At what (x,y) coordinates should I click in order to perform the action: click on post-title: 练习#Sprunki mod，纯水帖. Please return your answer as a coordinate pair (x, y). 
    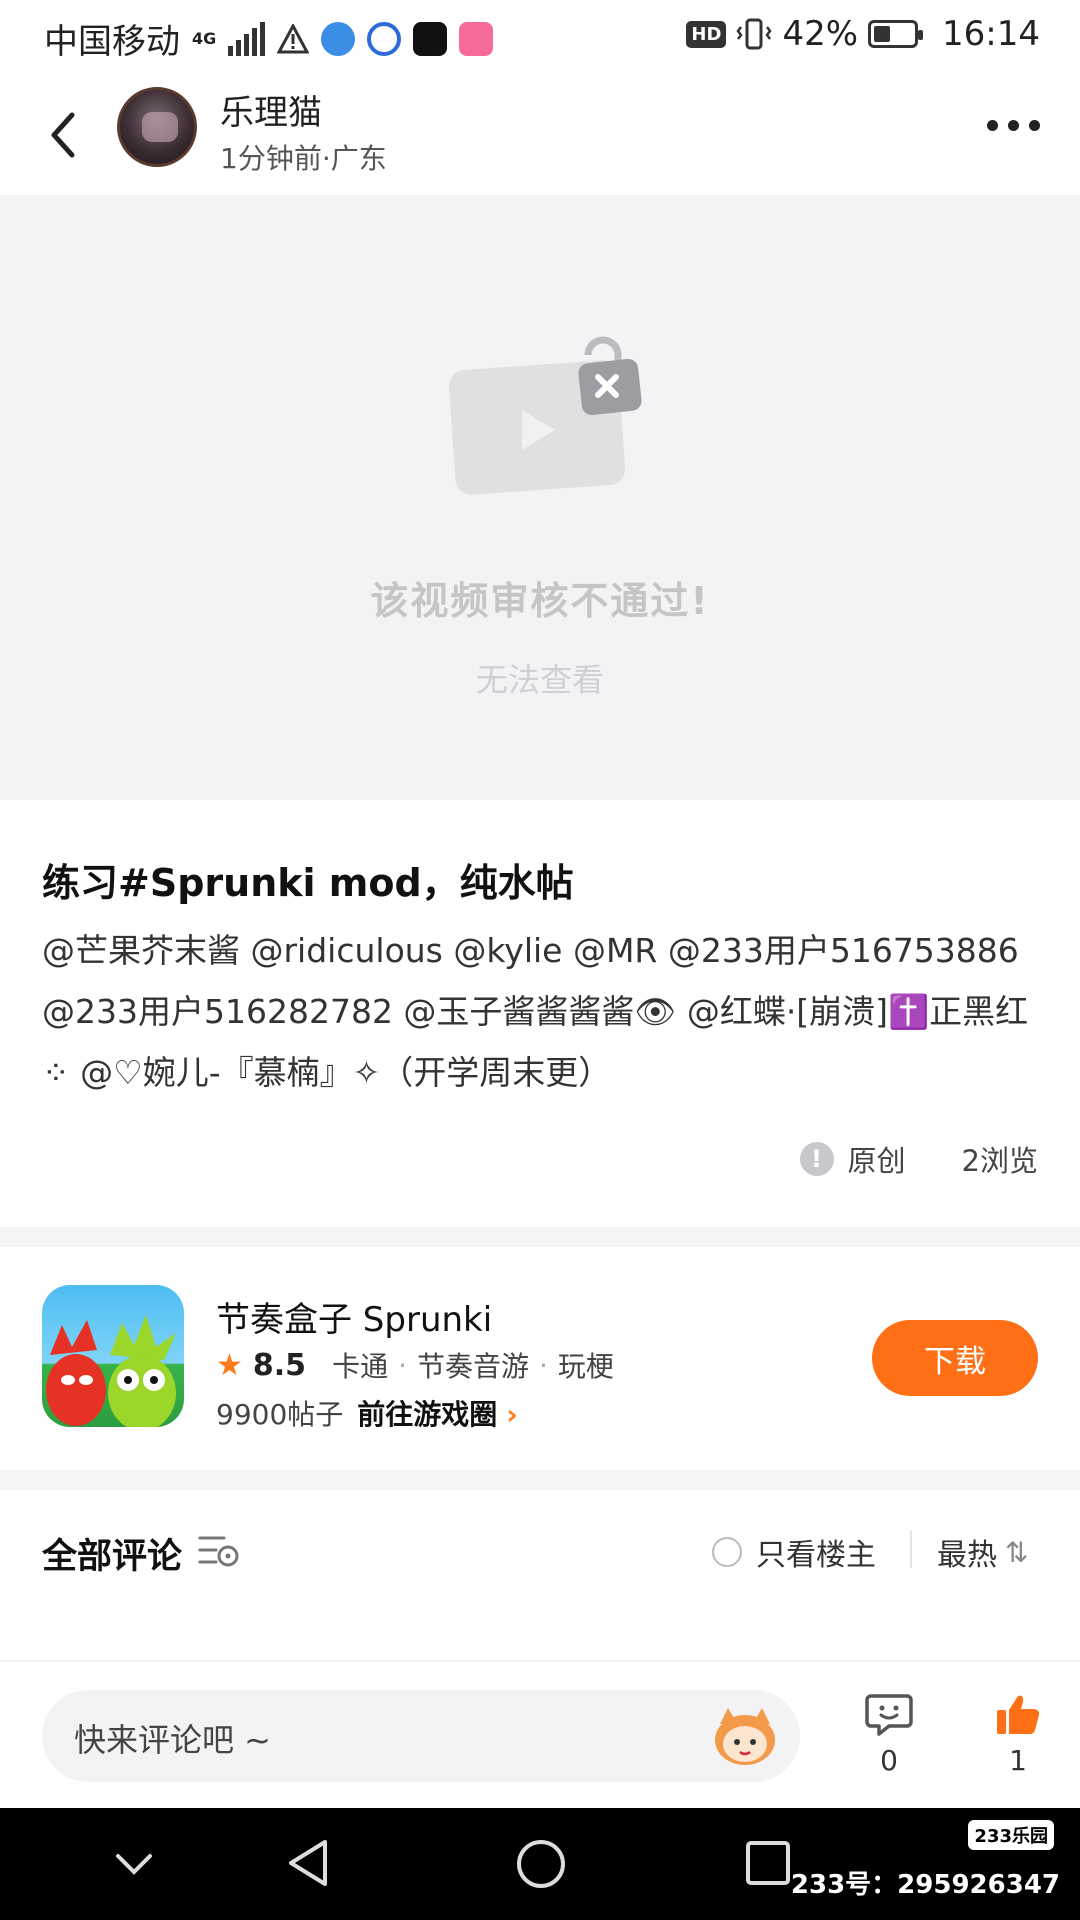
    Looking at the image, I should click on (308, 883).